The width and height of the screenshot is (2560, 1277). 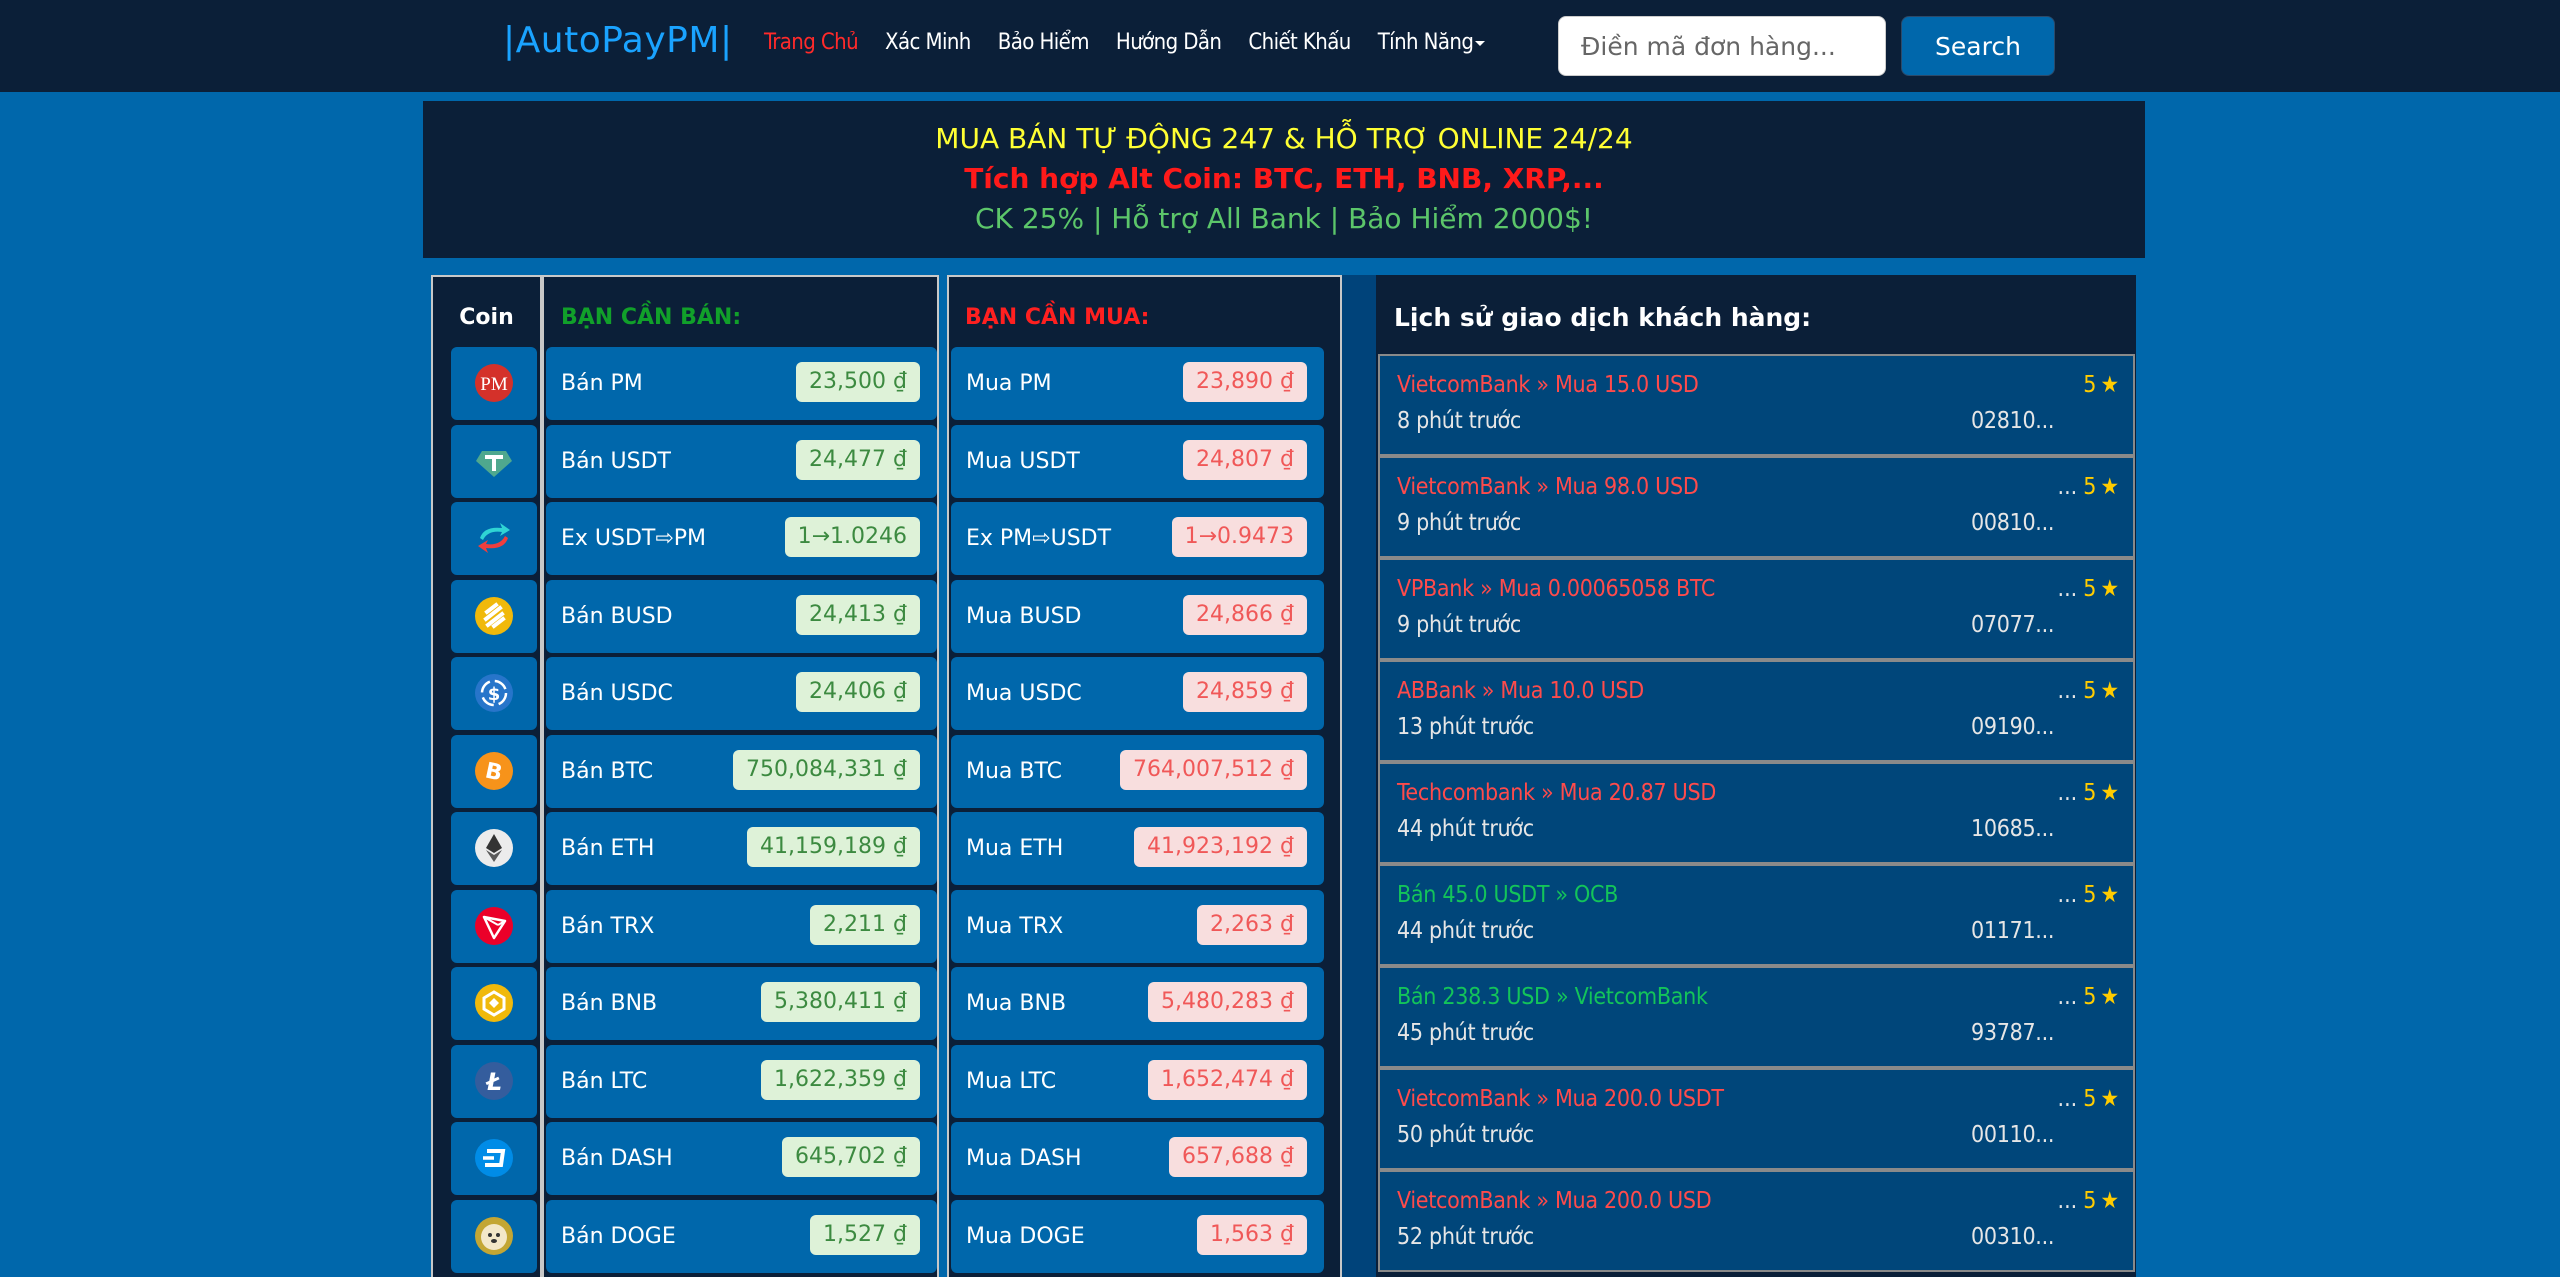 I want to click on coin-cell-eth, so click(x=494, y=848).